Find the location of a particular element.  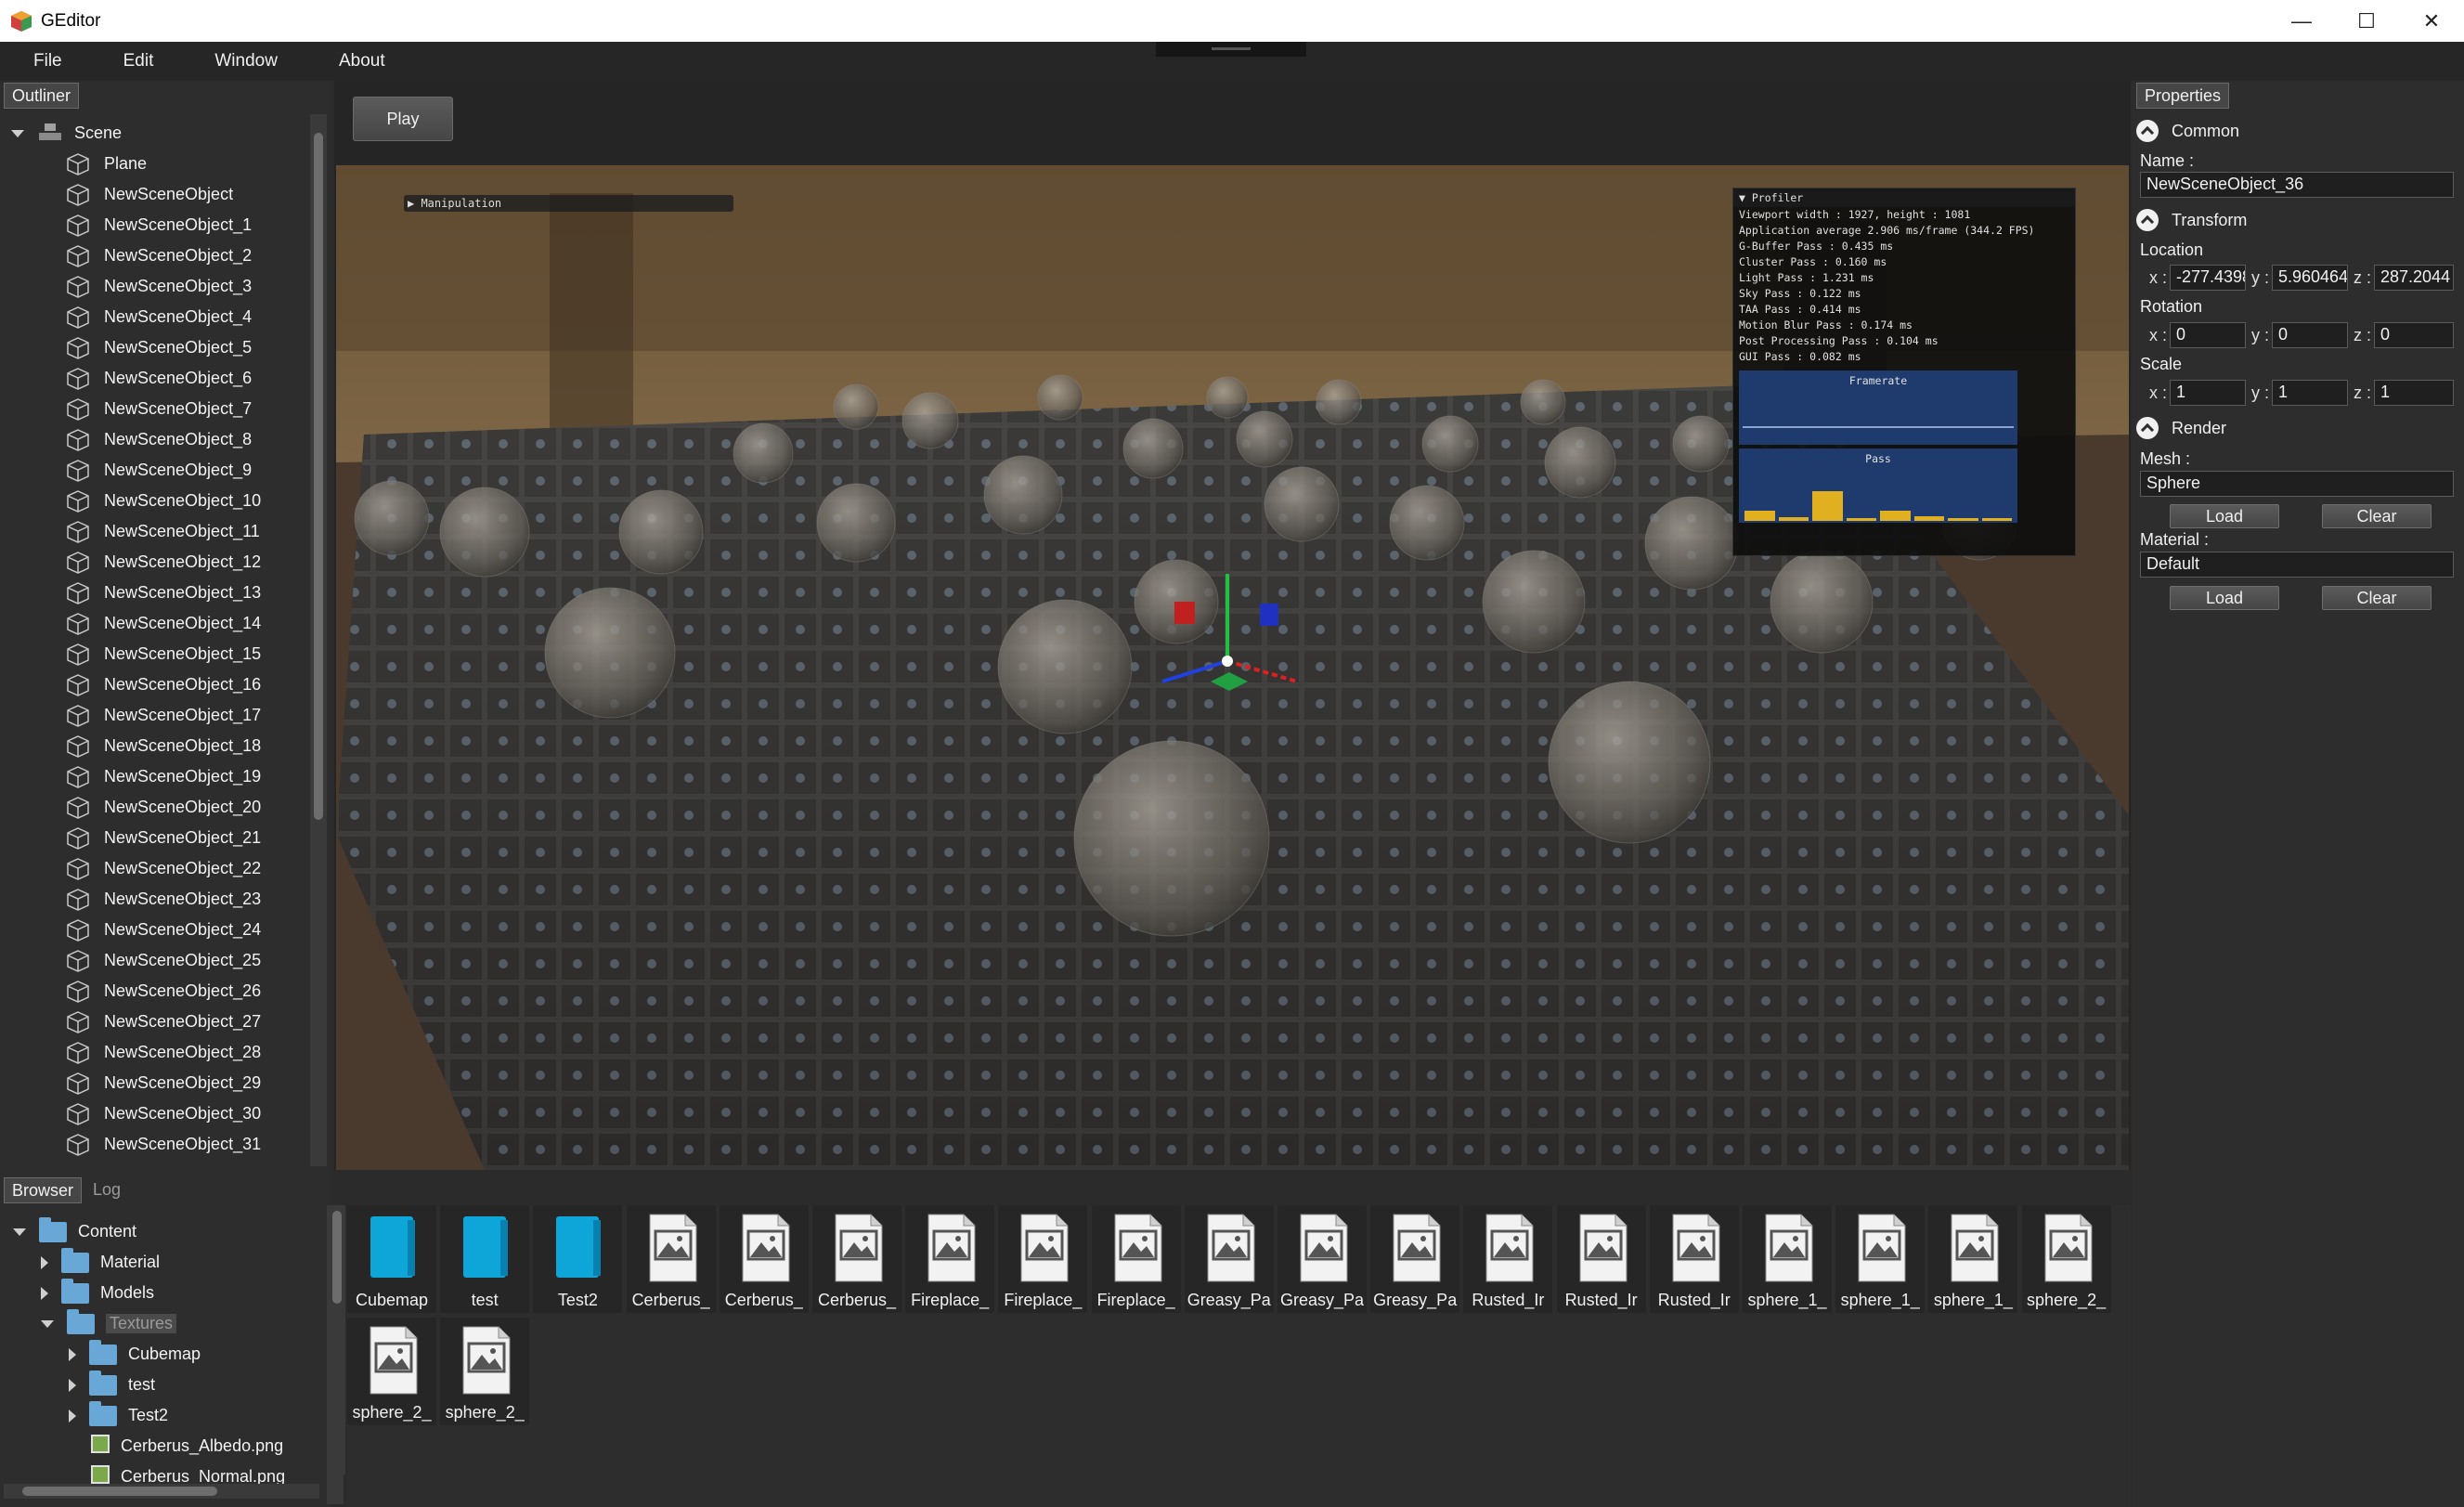

section-common: Common is located at coordinates (2187, 131).